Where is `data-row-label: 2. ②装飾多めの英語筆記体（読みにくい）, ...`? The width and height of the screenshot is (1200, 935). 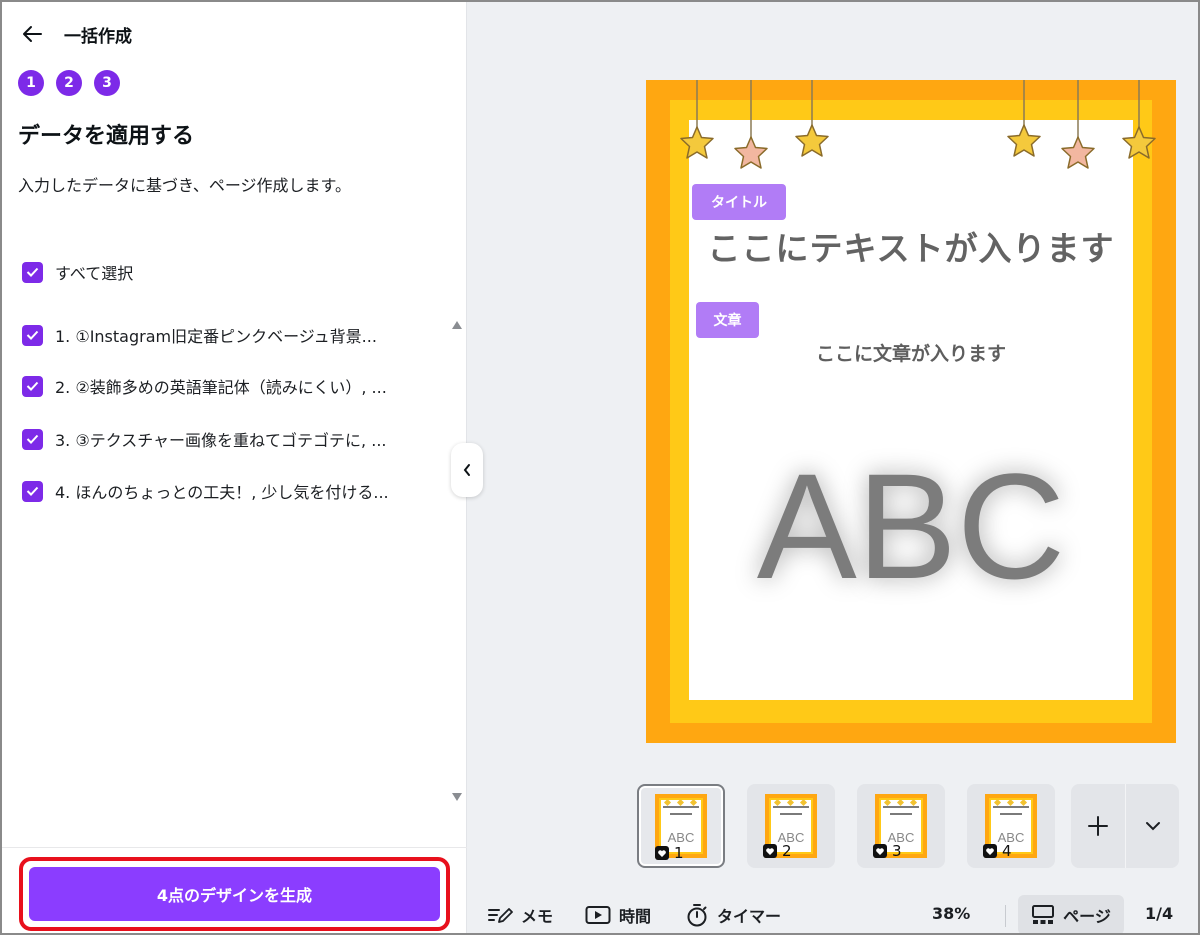
data-row-label: 2. ②装飾多めの英語筆記体（読みにくい）, ... is located at coordinates (221, 387).